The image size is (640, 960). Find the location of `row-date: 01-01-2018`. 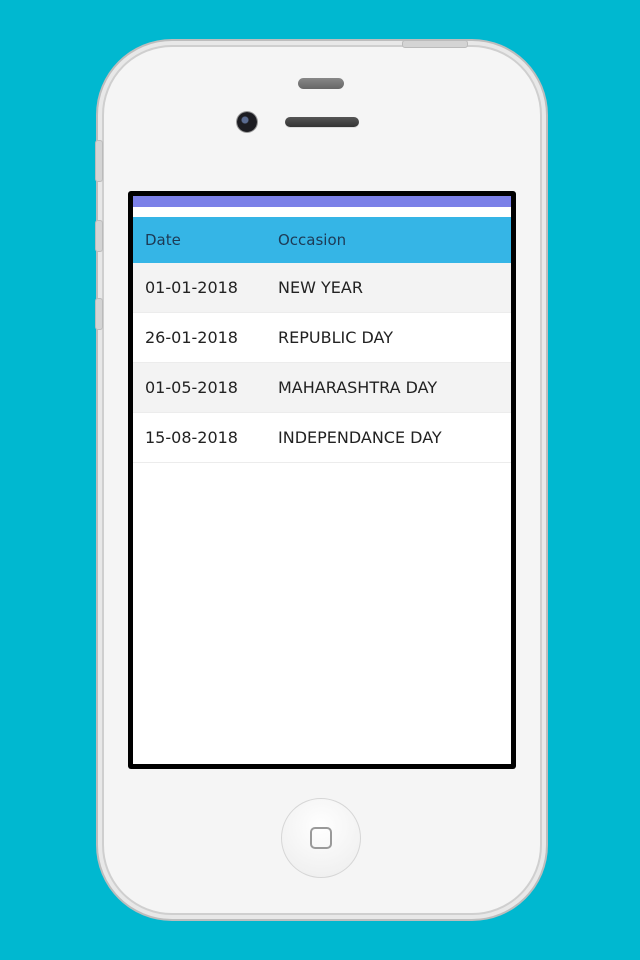

row-date: 01-01-2018 is located at coordinates (191, 287).